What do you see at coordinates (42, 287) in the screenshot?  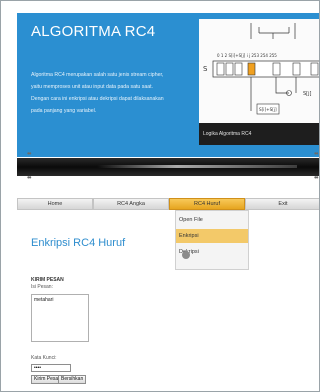 I see `message-label: Isi Pesan:` at bounding box center [42, 287].